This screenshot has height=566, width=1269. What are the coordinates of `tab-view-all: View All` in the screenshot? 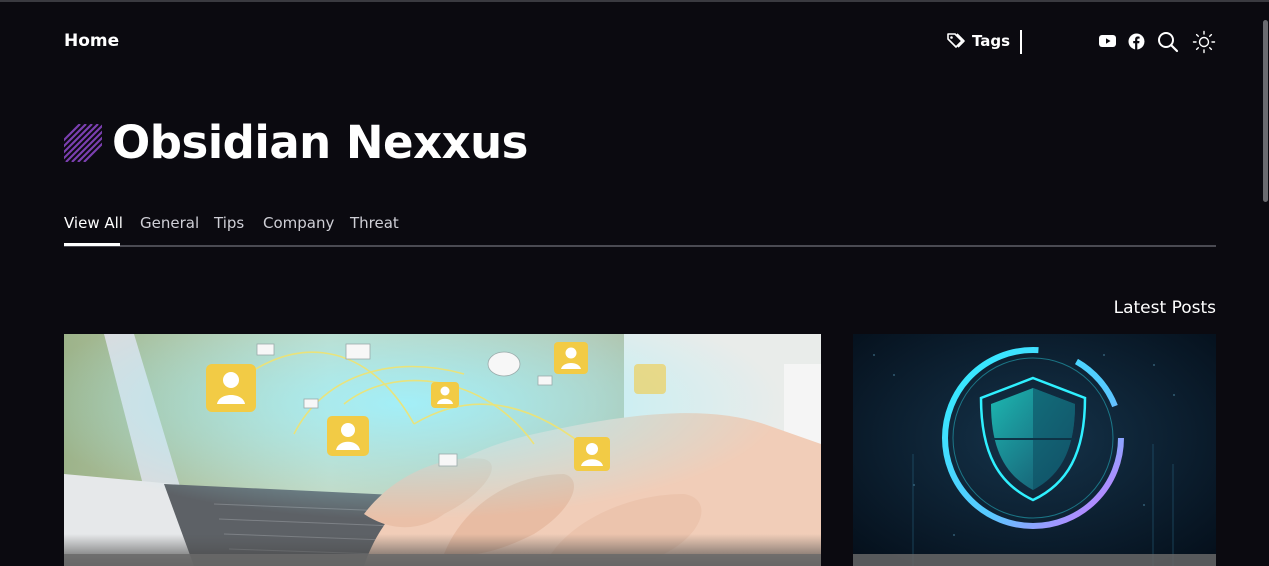 It's located at (93, 223).